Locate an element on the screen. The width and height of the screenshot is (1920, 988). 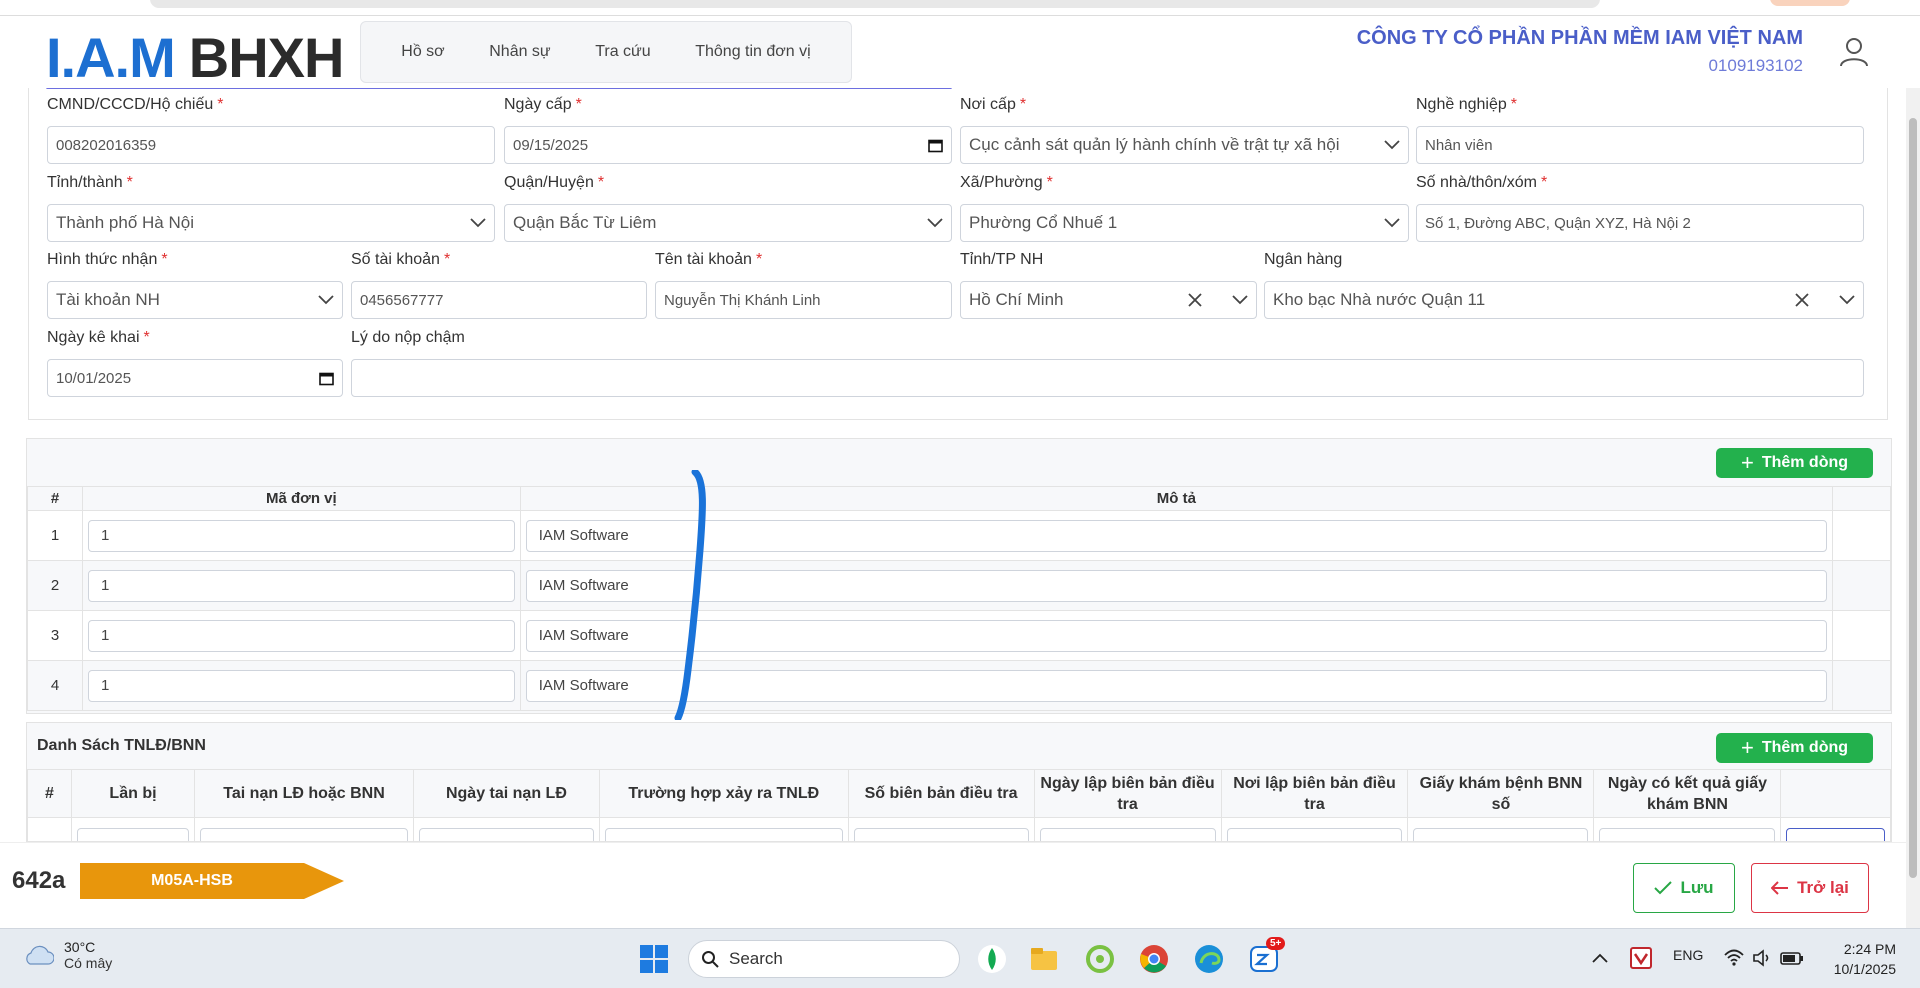
weather-temp: 30°C is located at coordinates (80, 947).